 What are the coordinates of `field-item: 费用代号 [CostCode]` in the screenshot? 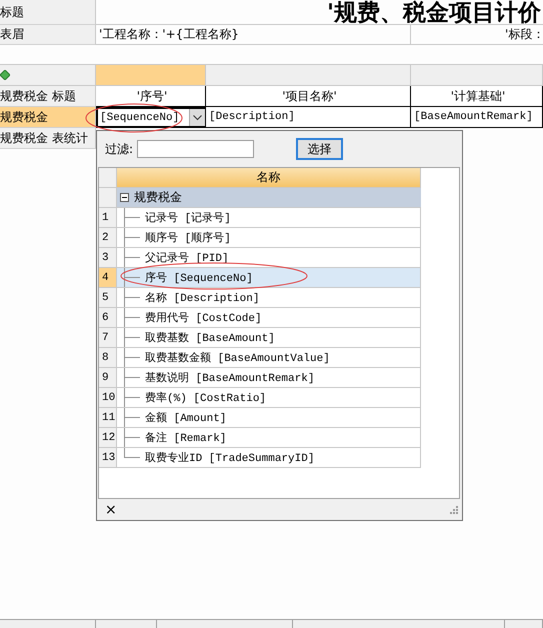 It's located at (269, 317).